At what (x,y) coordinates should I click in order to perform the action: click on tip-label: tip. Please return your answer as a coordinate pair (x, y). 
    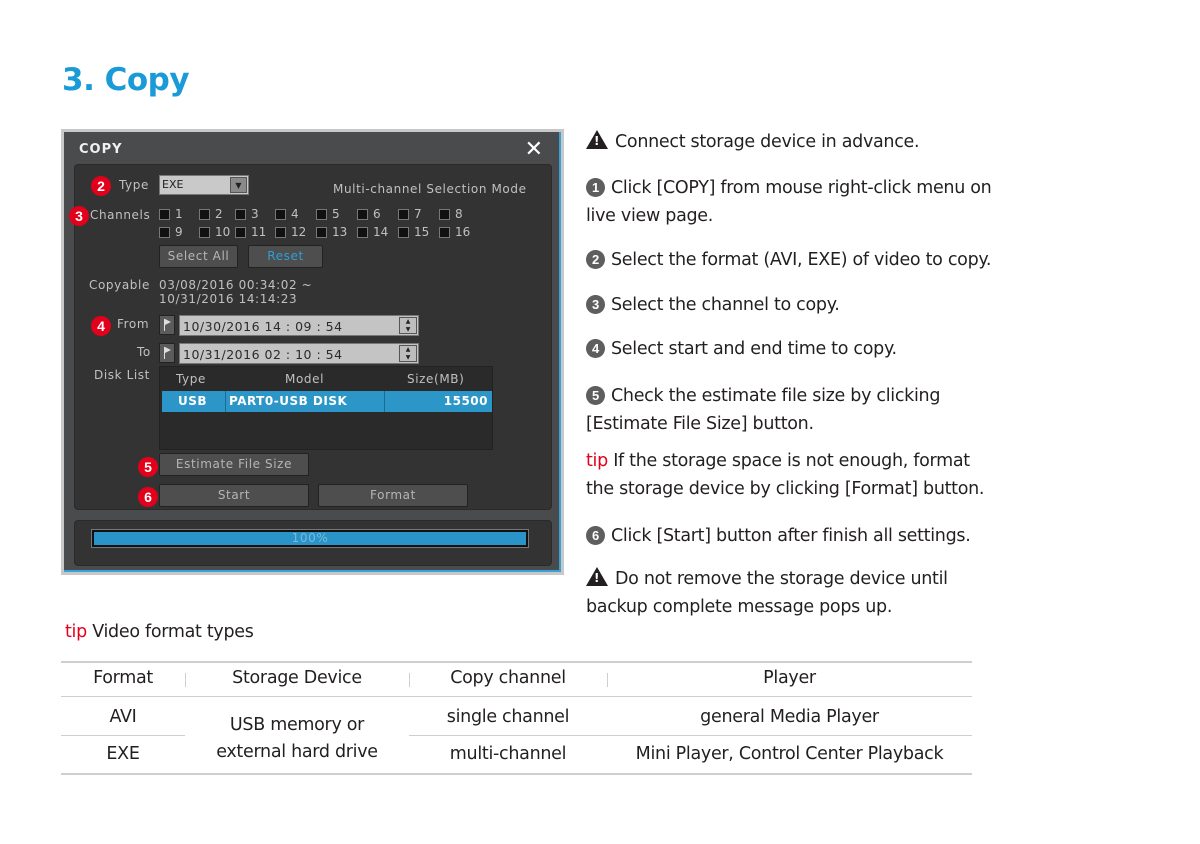
    Looking at the image, I should click on (597, 461).